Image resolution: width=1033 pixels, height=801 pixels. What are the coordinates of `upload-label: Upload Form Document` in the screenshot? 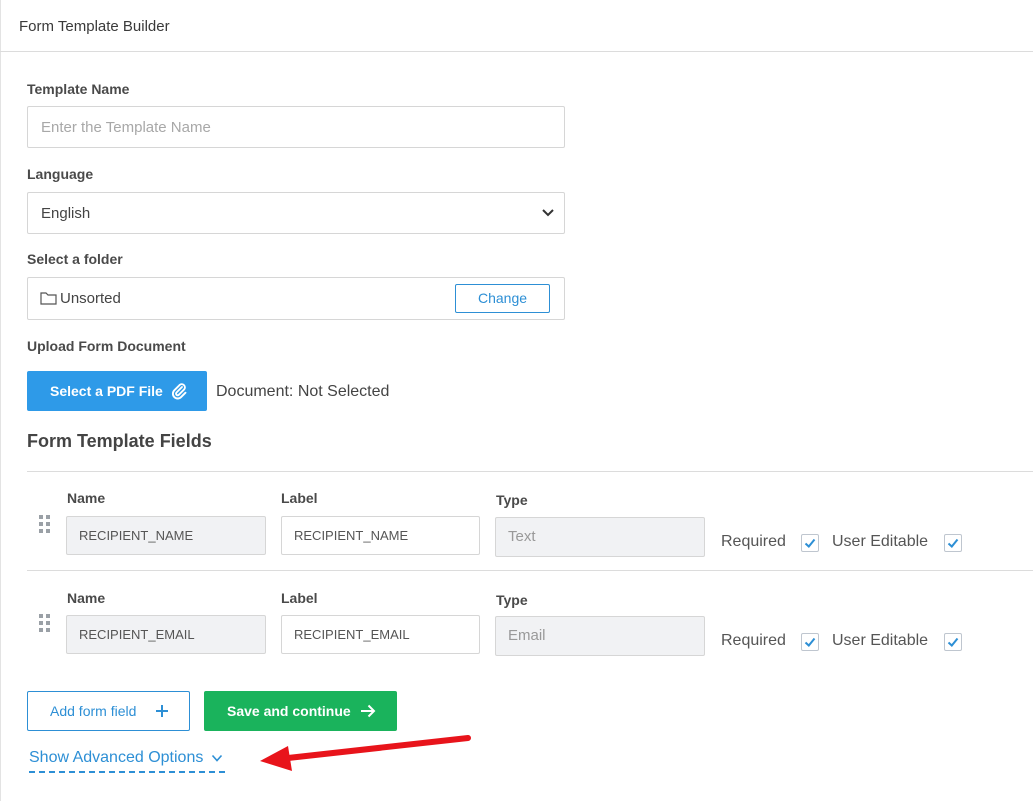 It's located at (106, 346).